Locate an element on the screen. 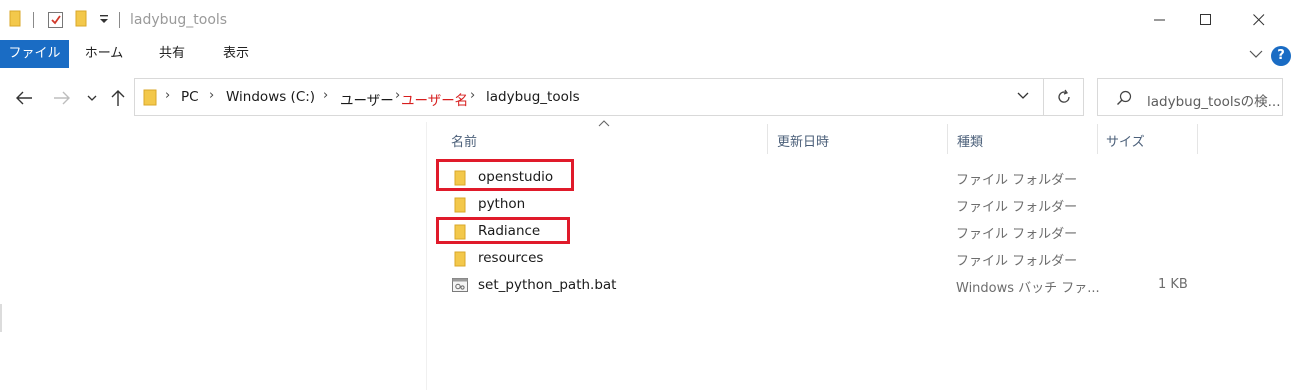 This screenshot has height=390, width=1295. column-header-size: サイズ is located at coordinates (1125, 140).